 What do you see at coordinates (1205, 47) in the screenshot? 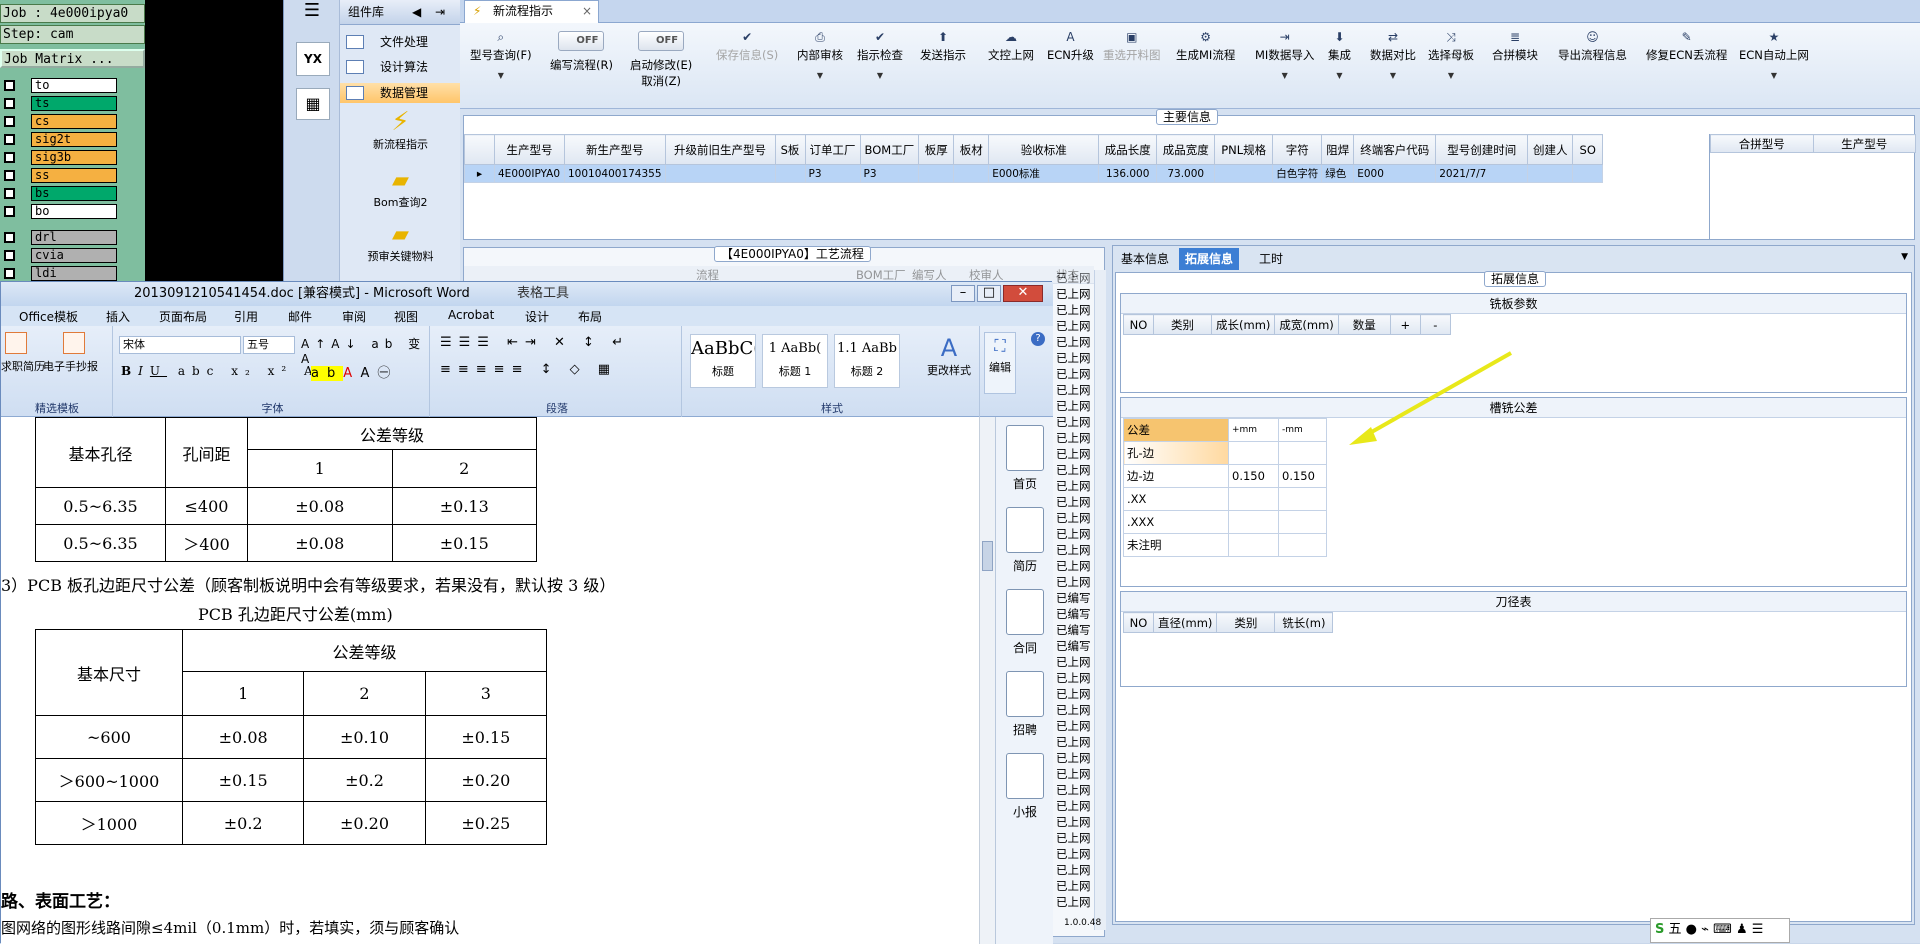
I see `toolbar-button-10: ⚙ 生成MI流程` at bounding box center [1205, 47].